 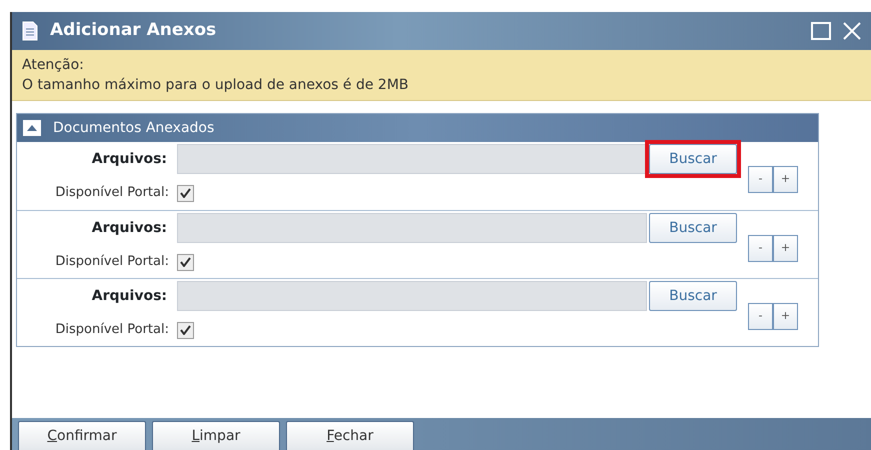 What do you see at coordinates (133, 30) in the screenshot?
I see `window-title: Adicionar Anexos` at bounding box center [133, 30].